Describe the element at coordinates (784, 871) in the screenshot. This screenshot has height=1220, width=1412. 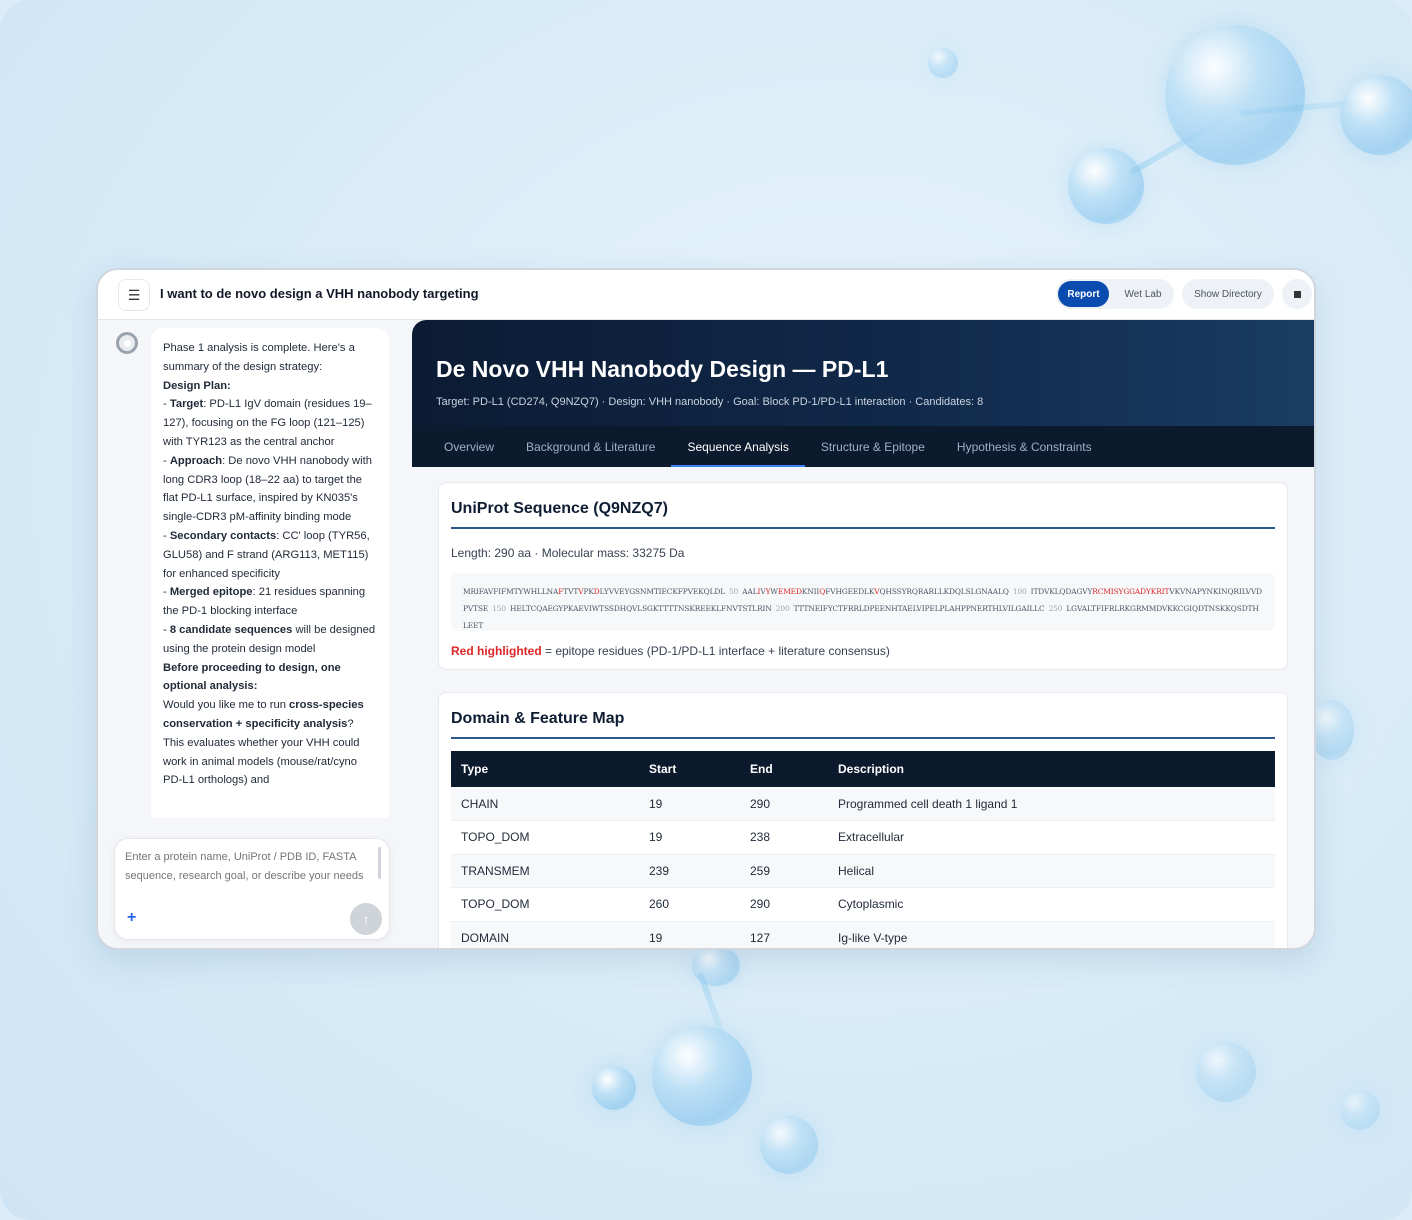
I see `table-cell: 259` at that location.